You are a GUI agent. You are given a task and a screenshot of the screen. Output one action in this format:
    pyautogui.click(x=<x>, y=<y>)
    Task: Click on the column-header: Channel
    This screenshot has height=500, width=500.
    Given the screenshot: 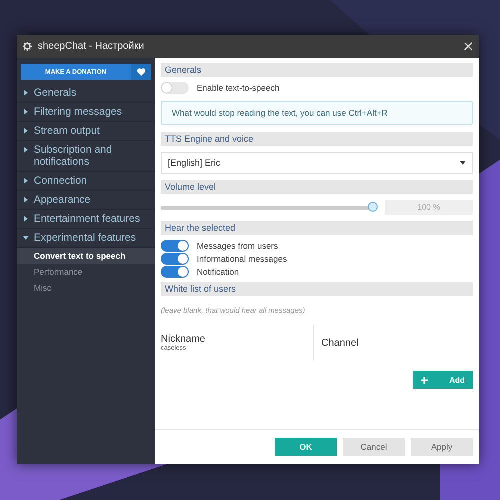 What is the action you would take?
    pyautogui.click(x=341, y=343)
    